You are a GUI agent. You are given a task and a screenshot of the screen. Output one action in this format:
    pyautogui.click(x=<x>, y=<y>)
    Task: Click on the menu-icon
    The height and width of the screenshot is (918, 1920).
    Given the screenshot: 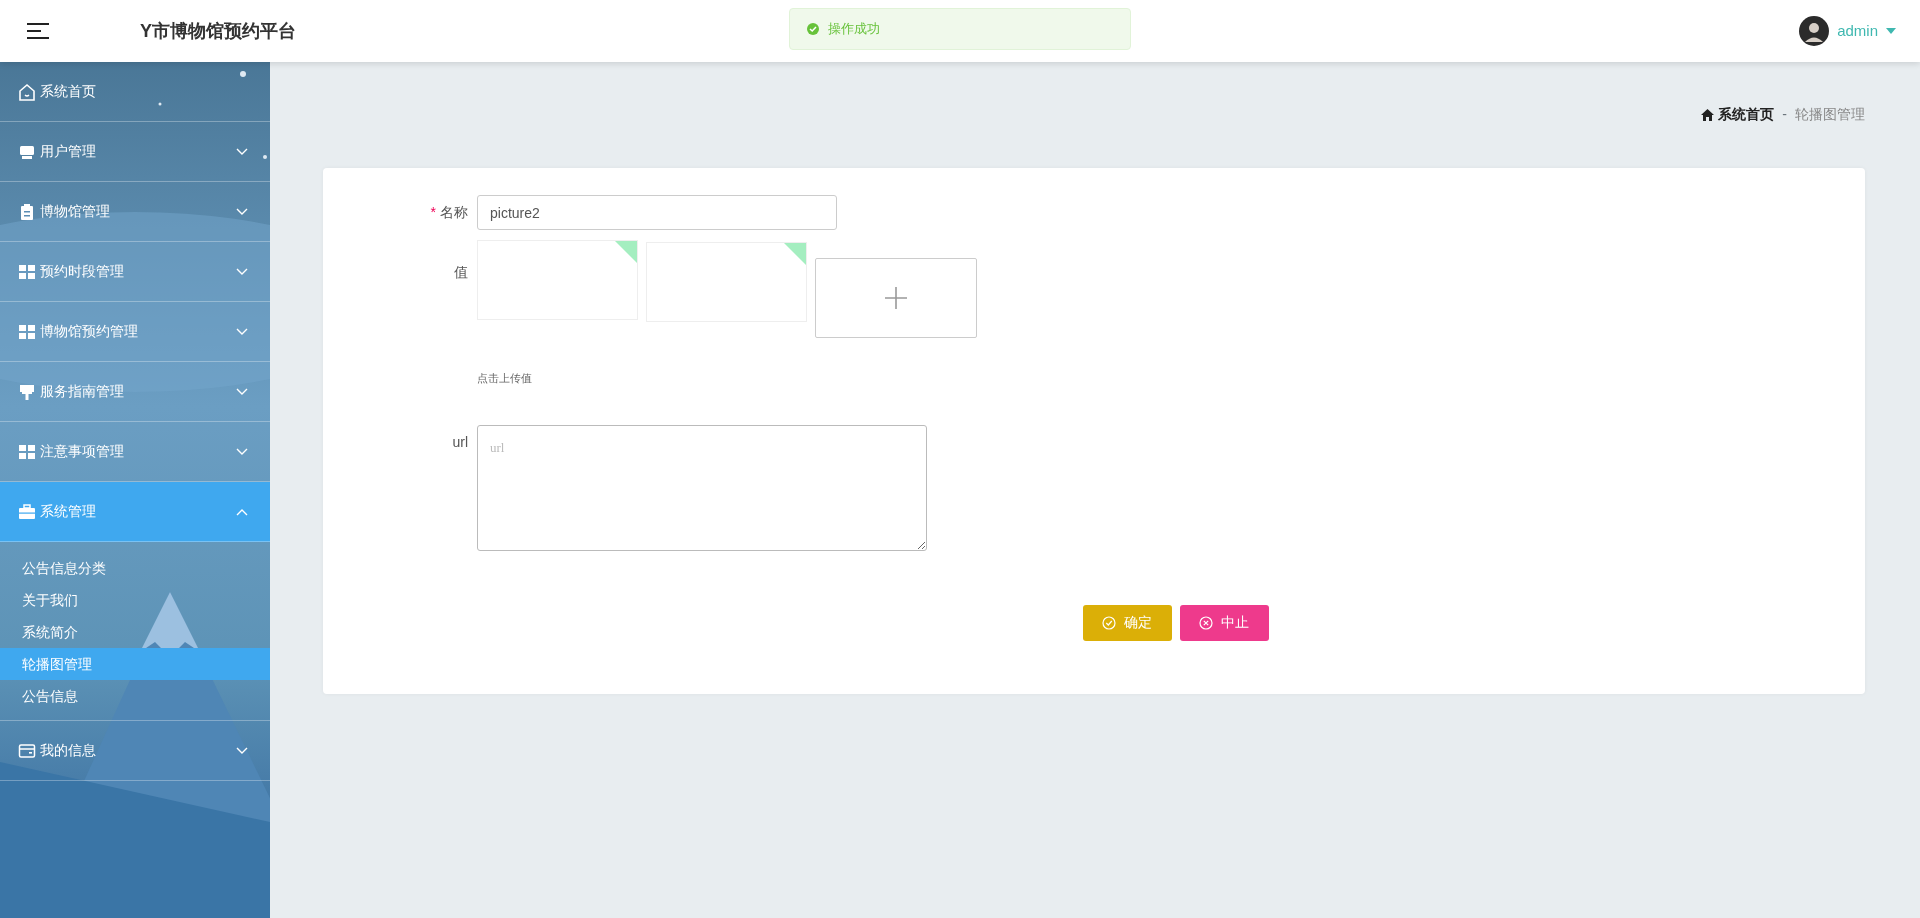 What is the action you would take?
    pyautogui.click(x=38, y=31)
    